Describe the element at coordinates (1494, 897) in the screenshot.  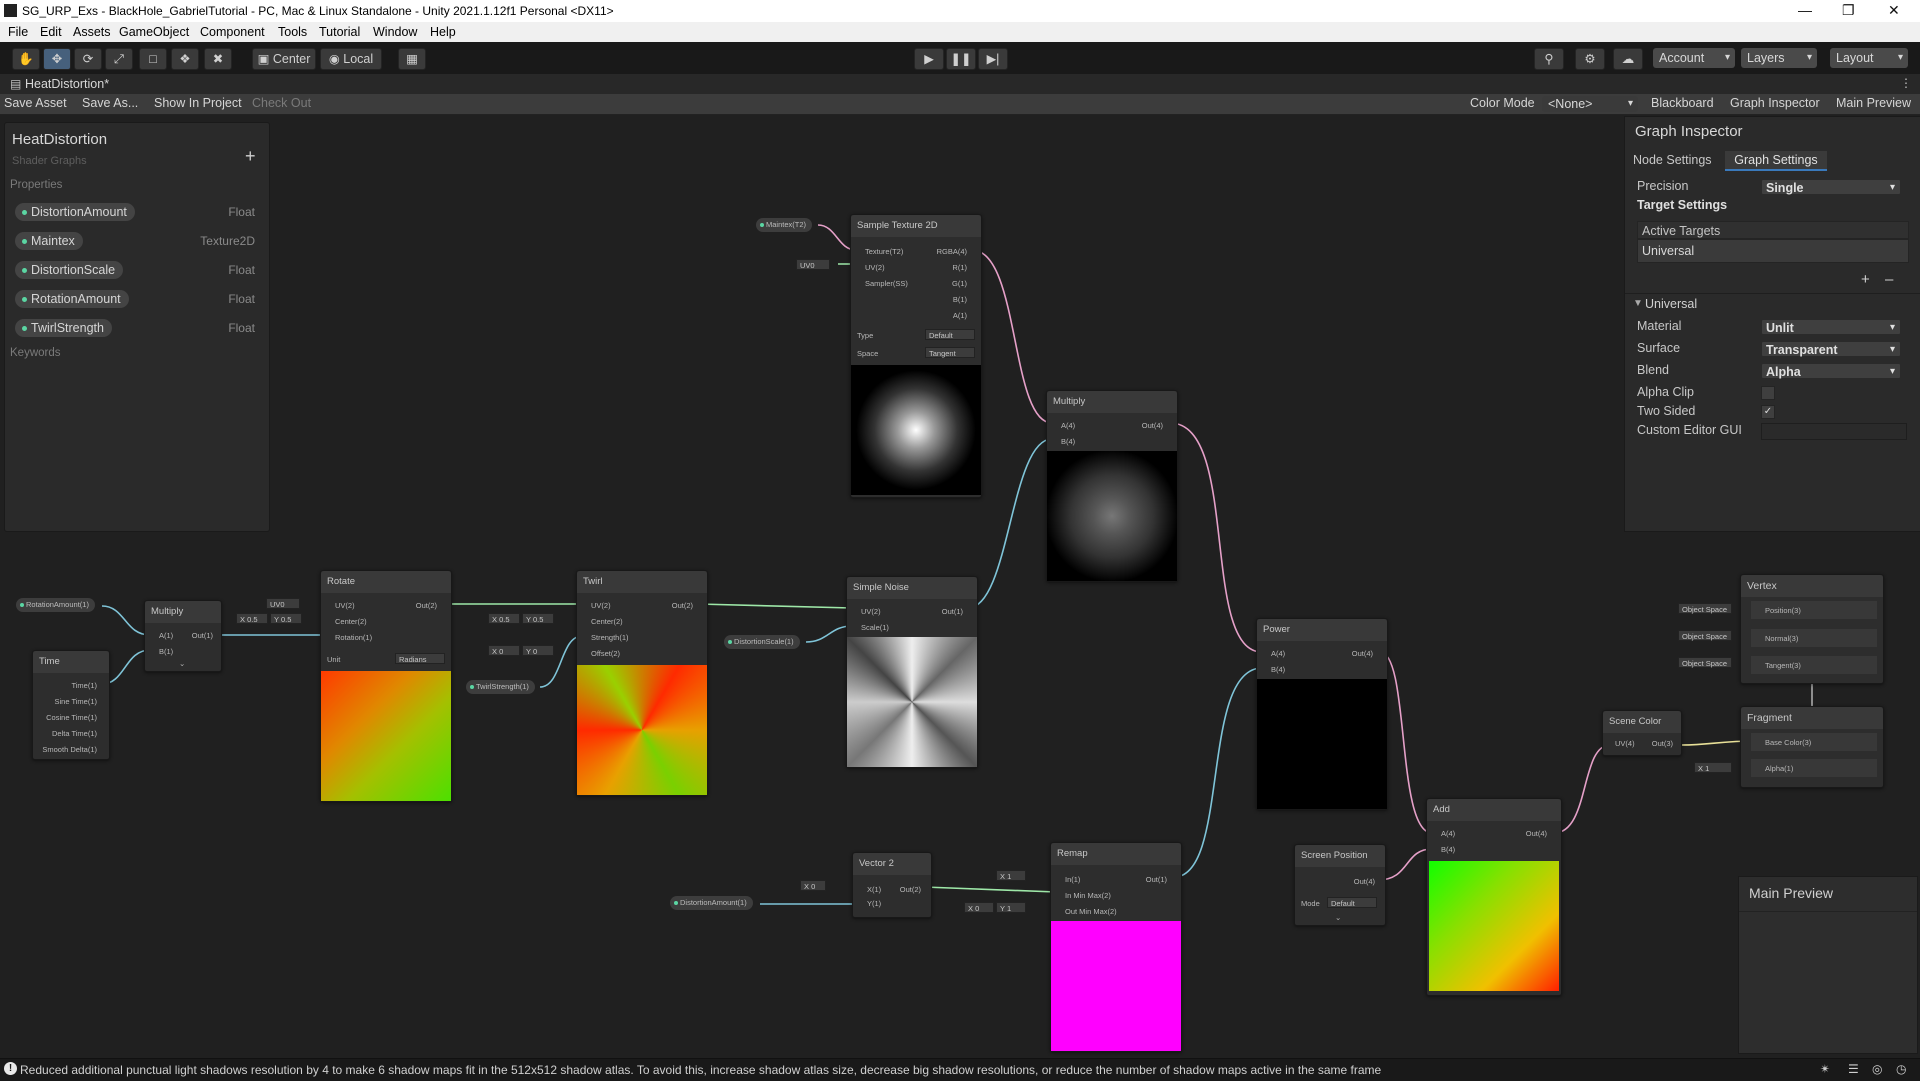
I see `add-node: Add A(4) B(4) Out(4)` at that location.